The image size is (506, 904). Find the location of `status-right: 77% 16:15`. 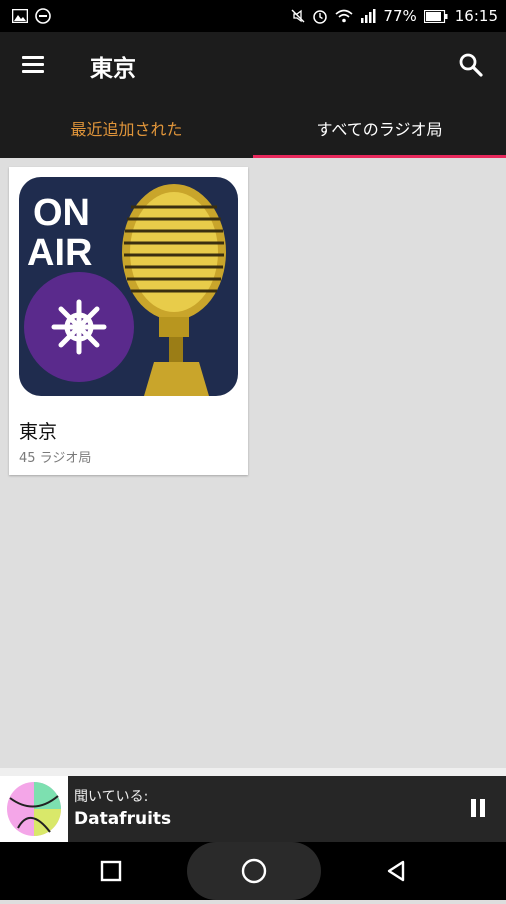

status-right: 77% 16:15 is located at coordinates (394, 16).